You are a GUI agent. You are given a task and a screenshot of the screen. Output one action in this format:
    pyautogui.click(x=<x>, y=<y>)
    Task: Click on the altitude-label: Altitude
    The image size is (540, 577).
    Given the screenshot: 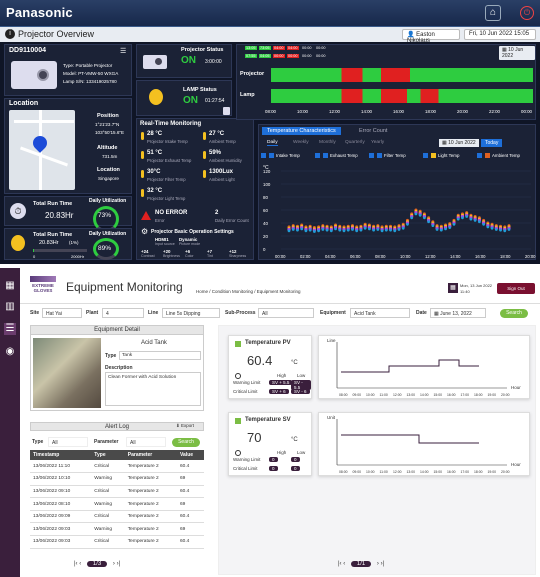 What is the action you would take?
    pyautogui.click(x=107, y=148)
    